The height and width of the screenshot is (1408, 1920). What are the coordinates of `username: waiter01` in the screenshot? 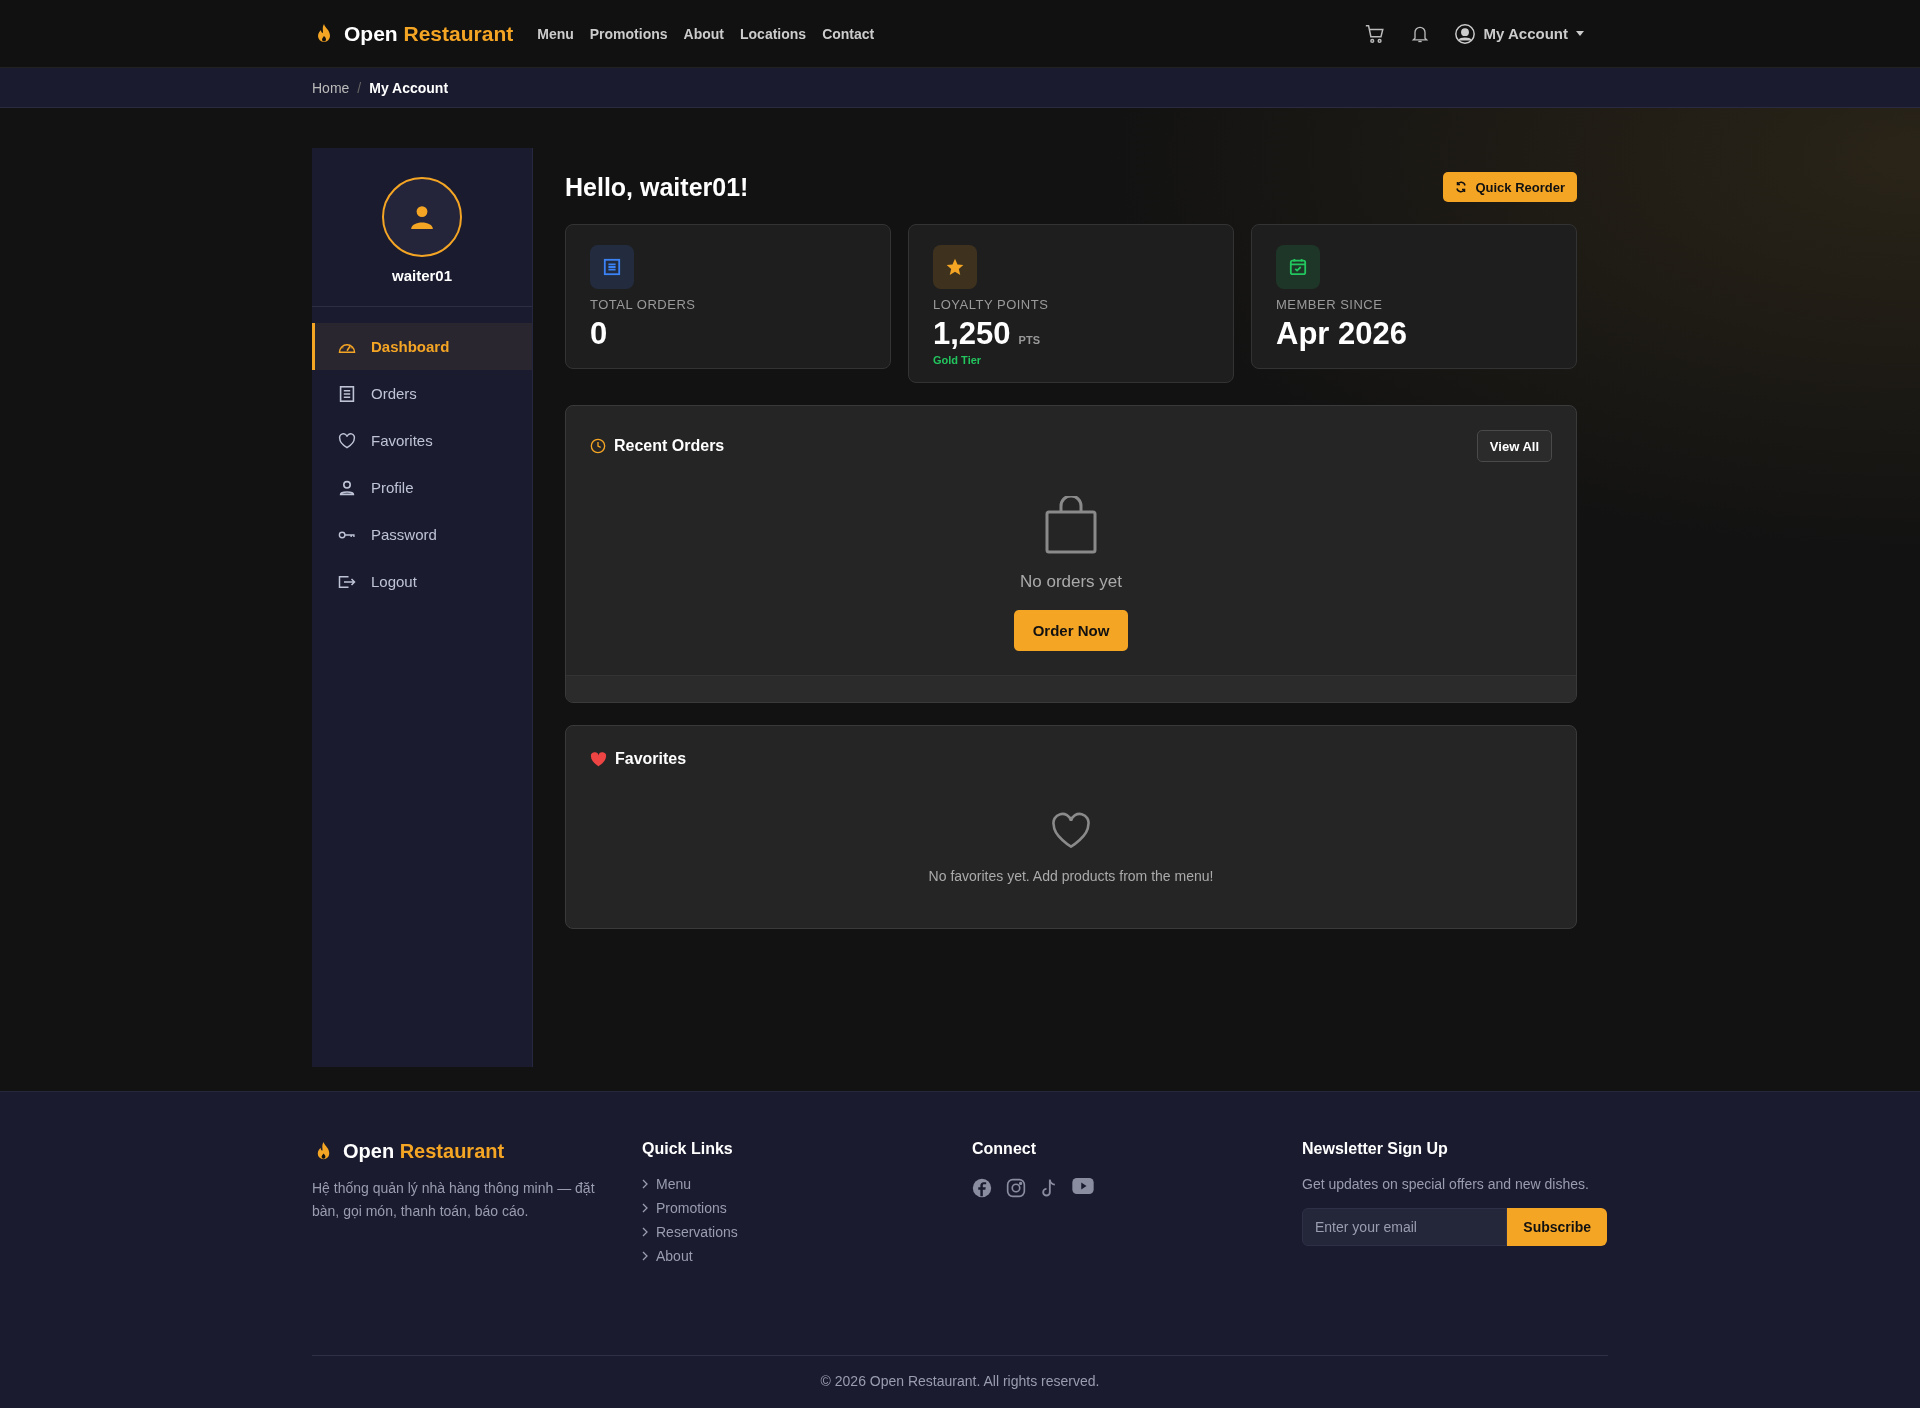 It's located at (421, 275).